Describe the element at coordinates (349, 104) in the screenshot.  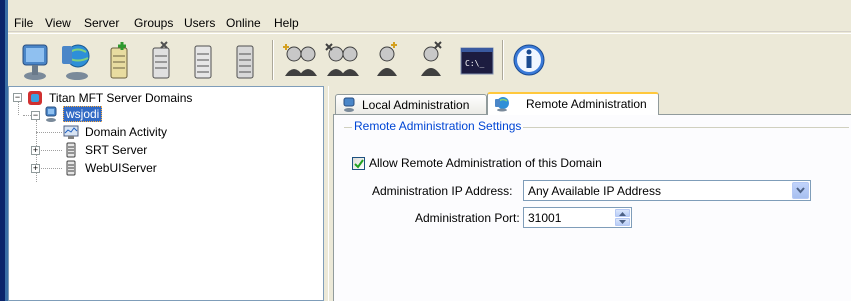
I see `local-admin-icon` at that location.